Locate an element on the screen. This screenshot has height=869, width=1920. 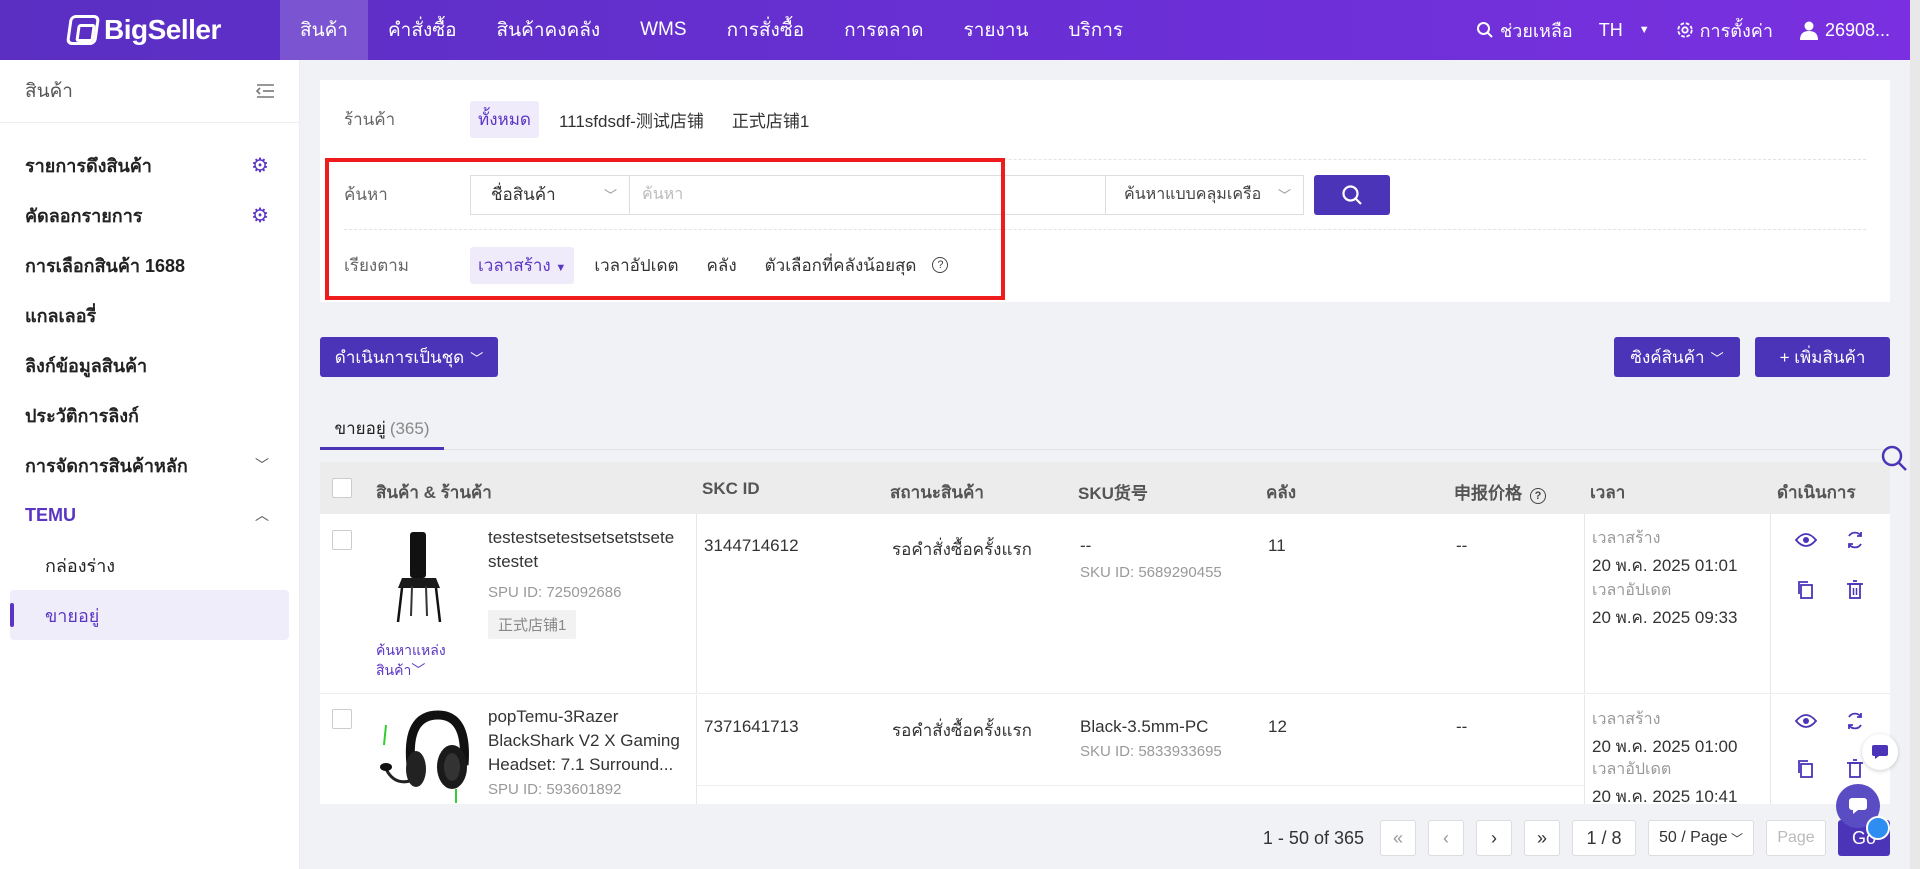
product-name: testestsetestsetsetstsete stestet is located at coordinates (586, 550).